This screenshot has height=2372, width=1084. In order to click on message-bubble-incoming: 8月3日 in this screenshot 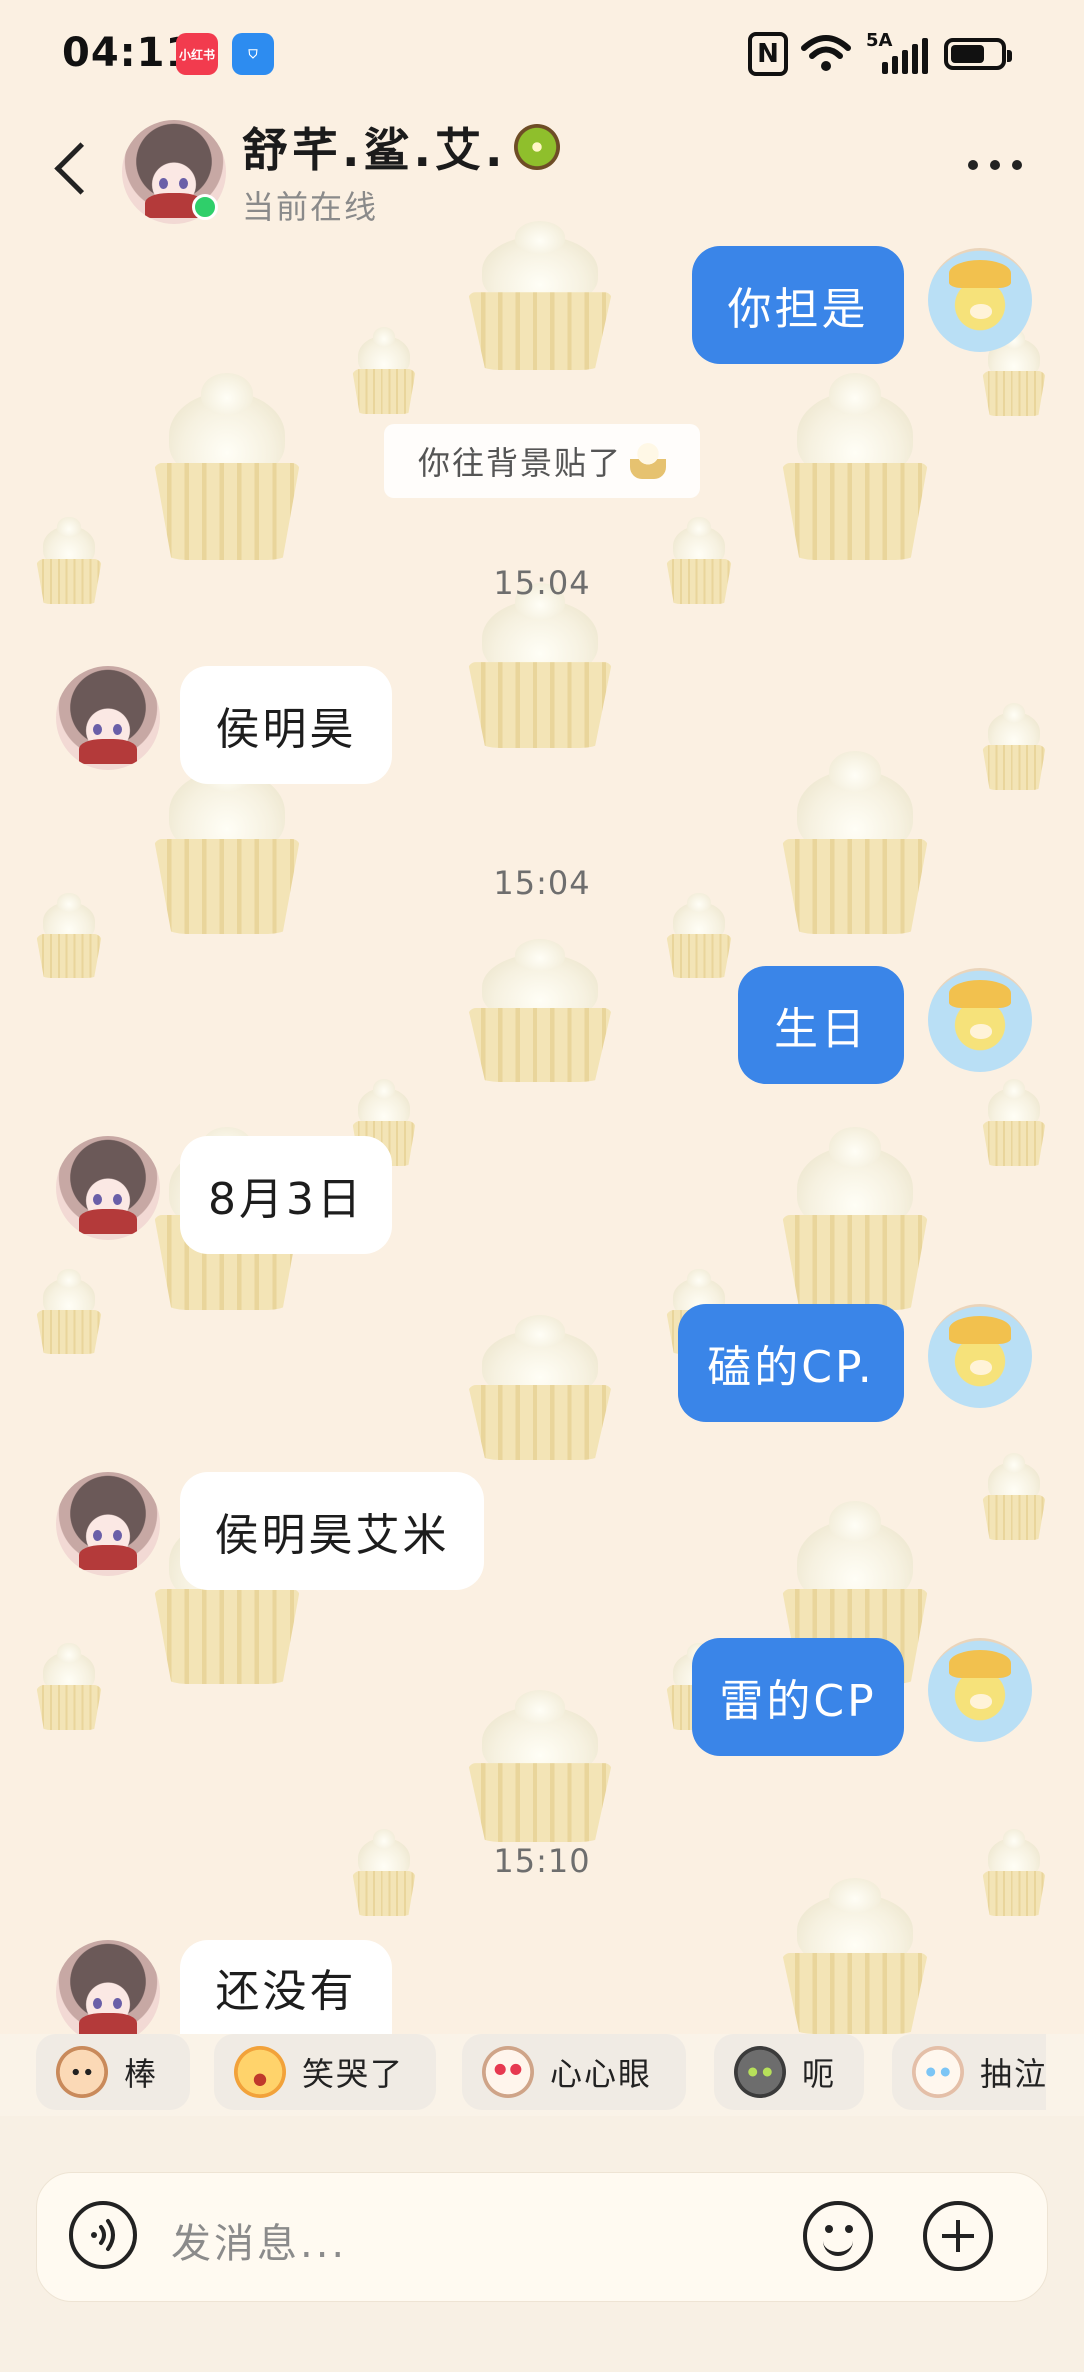, I will do `click(286, 1195)`.